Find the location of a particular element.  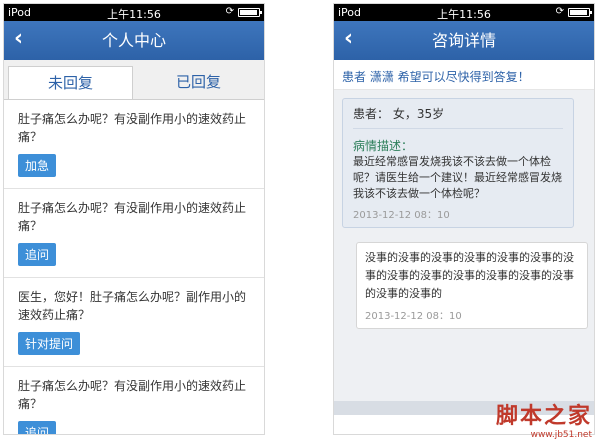

reply-tabs: 未回复 已回复 is located at coordinates (134, 80).